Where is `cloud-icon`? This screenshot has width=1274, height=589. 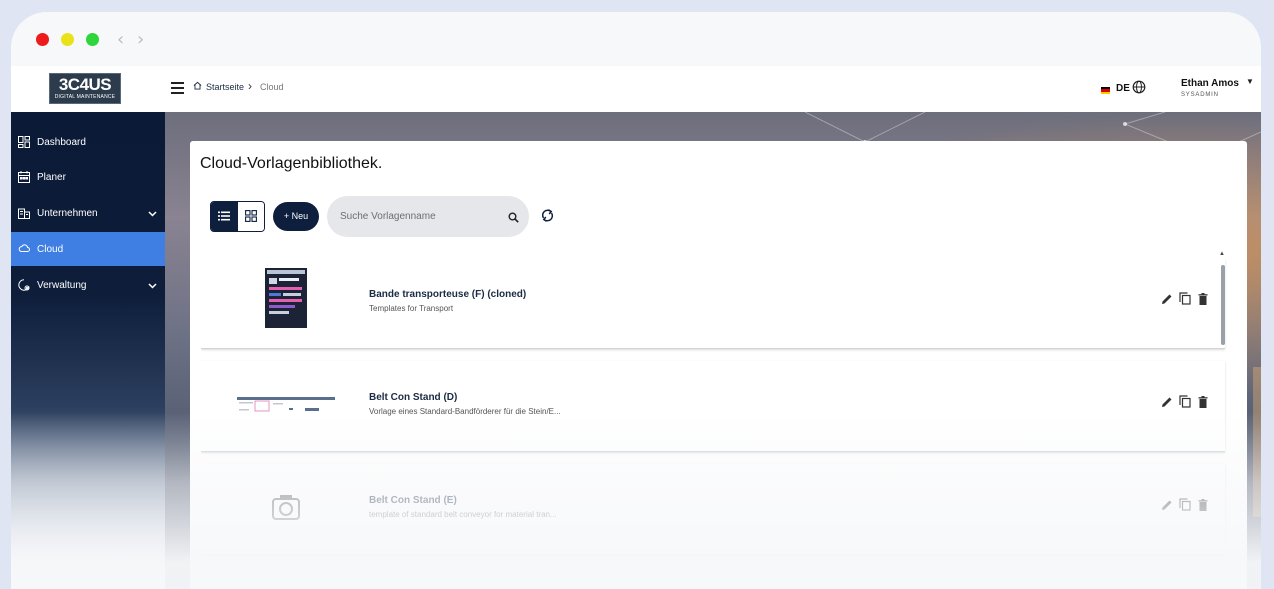 cloud-icon is located at coordinates (24, 249).